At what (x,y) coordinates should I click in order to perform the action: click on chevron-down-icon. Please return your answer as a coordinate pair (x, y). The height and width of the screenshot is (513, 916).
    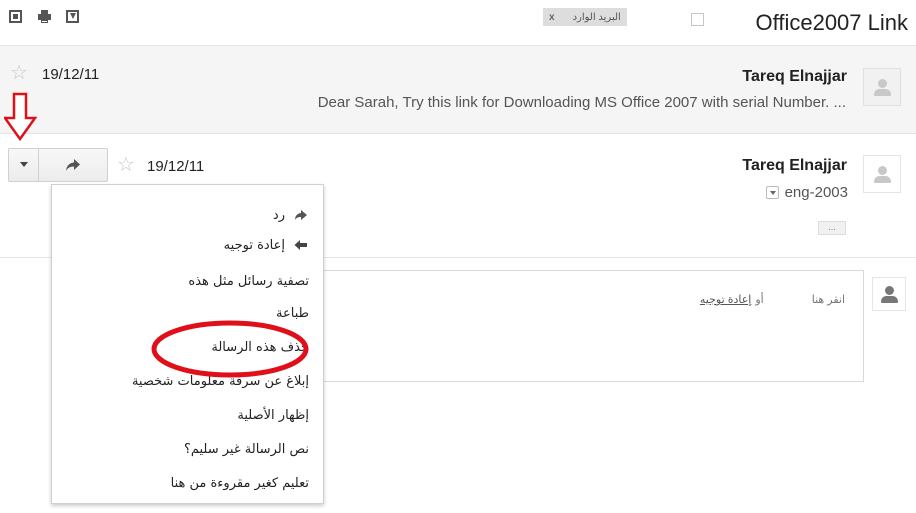
    Looking at the image, I should click on (24, 164).